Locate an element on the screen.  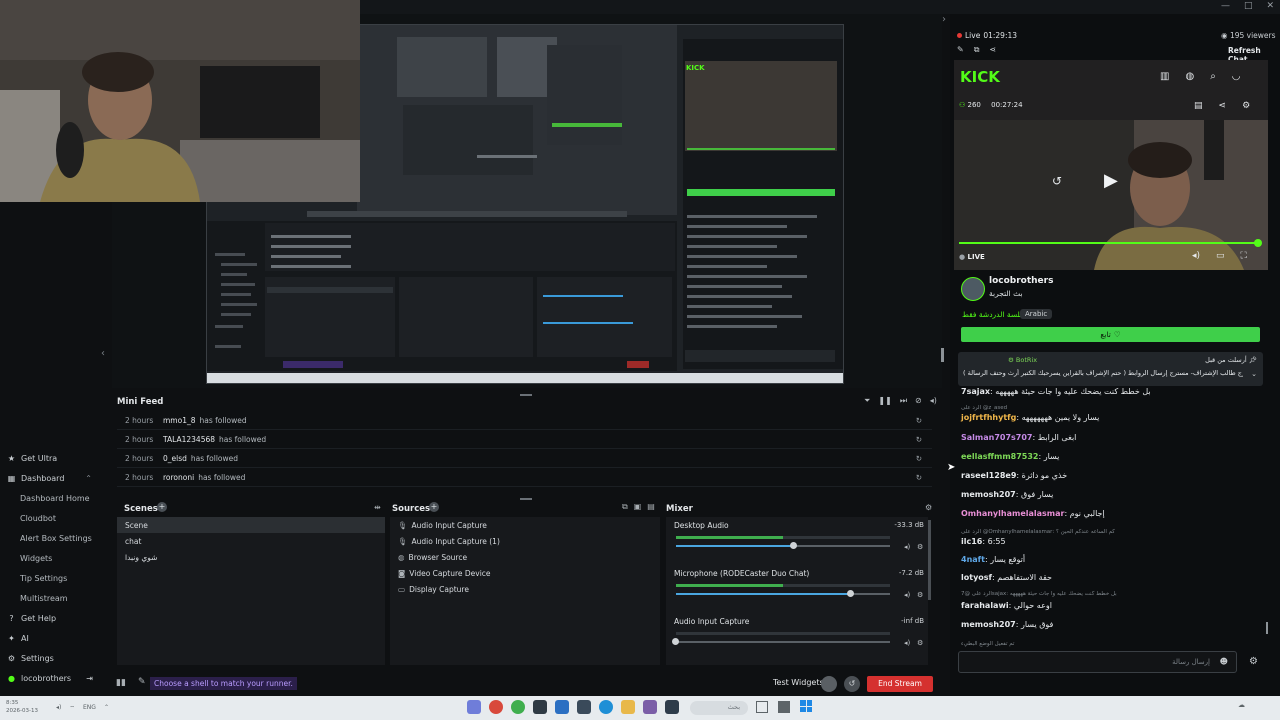
chat-username: farahalawi is located at coordinates (985, 605).